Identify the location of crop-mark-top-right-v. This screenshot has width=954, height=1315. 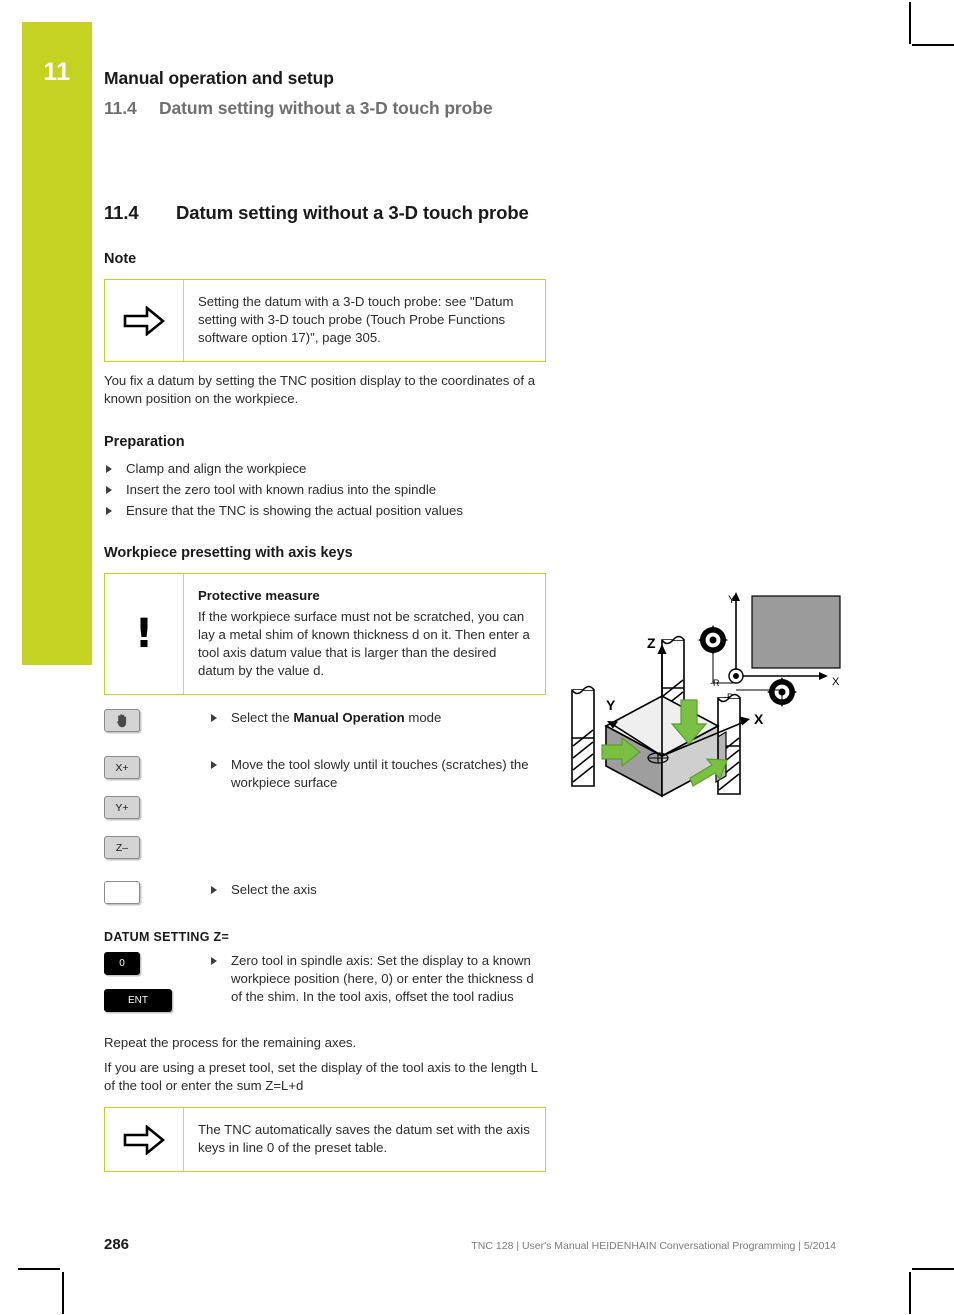
(910, 23).